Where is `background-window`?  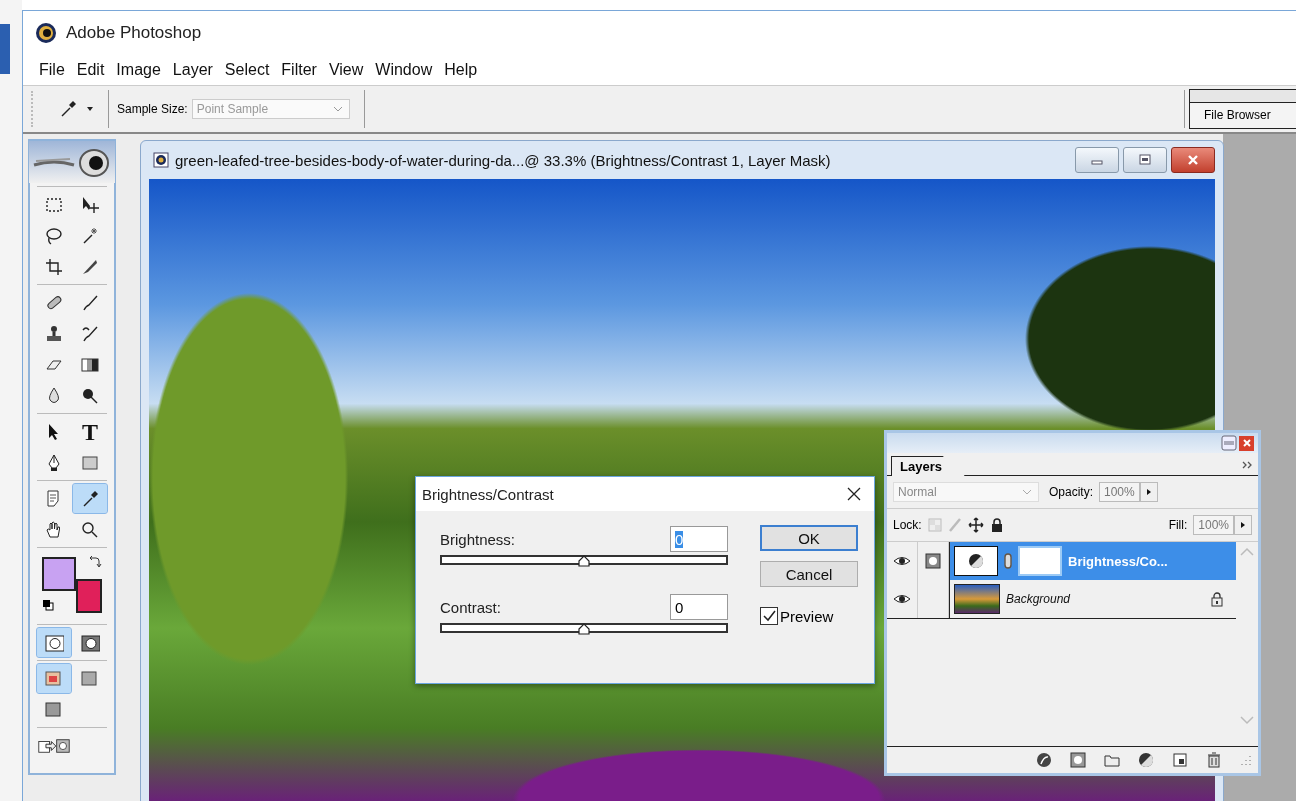
background-window is located at coordinates (5, 49).